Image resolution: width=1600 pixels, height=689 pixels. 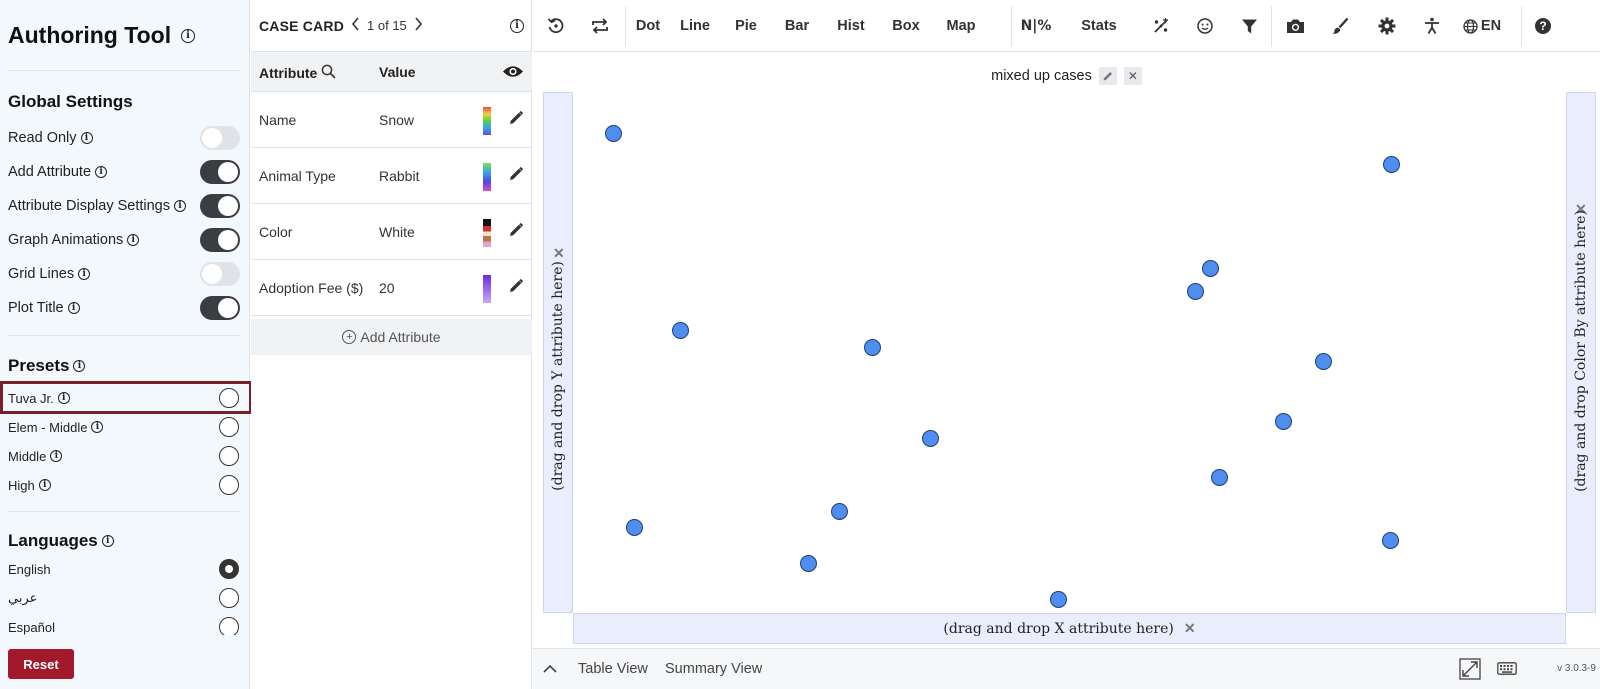 What do you see at coordinates (1069, 628) in the screenshot?
I see `x-axis-drop-zone: (drag and drop X attribute here) ✕` at bounding box center [1069, 628].